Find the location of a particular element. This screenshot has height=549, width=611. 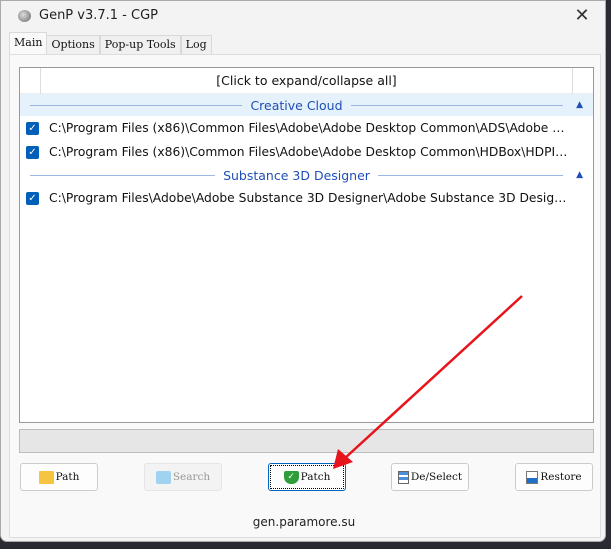

tab-log: Log is located at coordinates (196, 44).